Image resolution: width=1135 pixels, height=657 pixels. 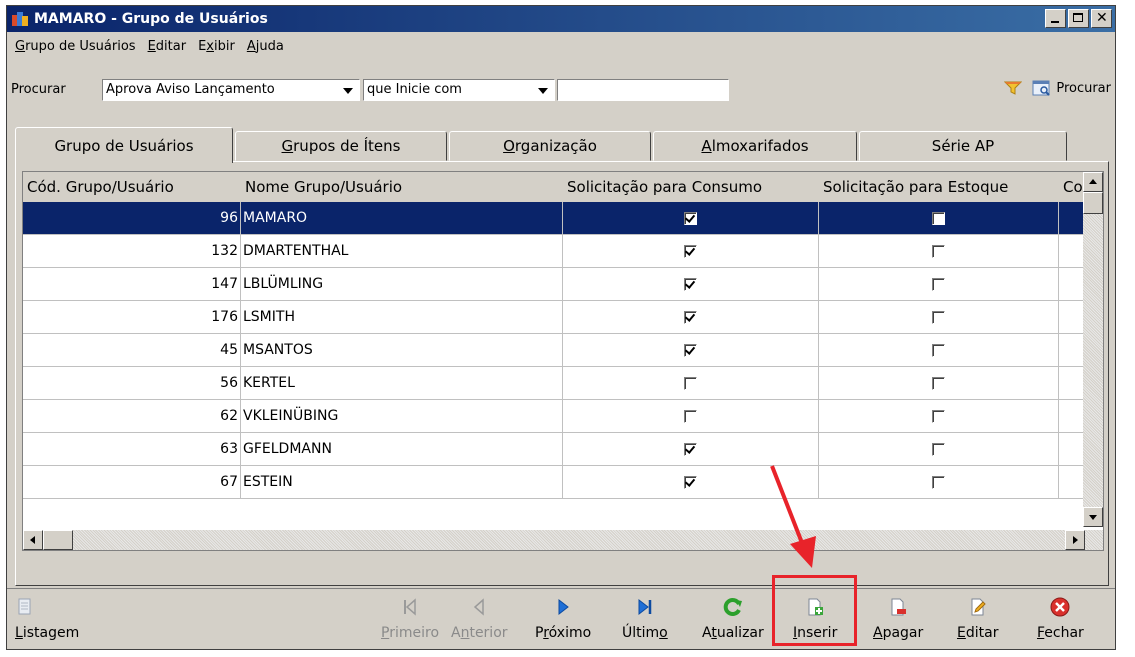 I want to click on vertical-scrollbar, so click(x=1093, y=349).